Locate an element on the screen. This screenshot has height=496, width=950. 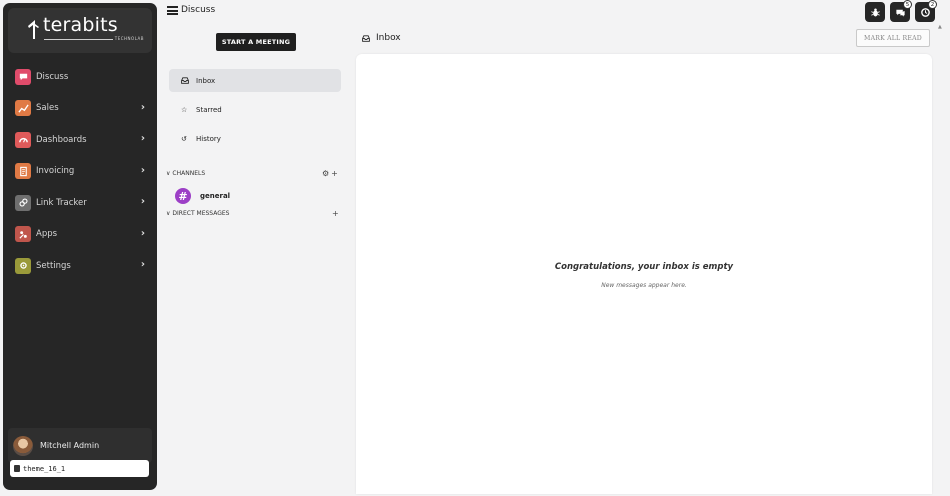
channel-item: # general is located at coordinates (202, 196).